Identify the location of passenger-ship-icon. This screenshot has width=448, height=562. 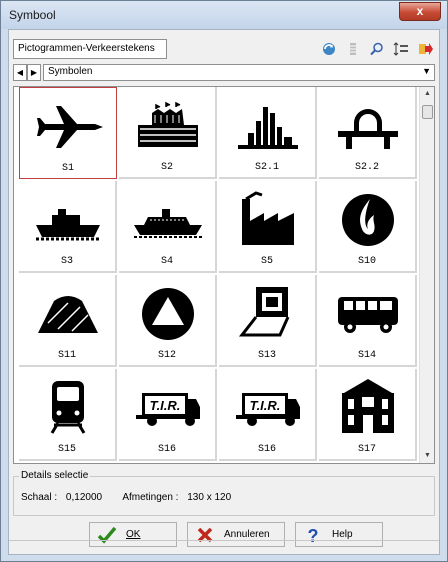
(168, 223).